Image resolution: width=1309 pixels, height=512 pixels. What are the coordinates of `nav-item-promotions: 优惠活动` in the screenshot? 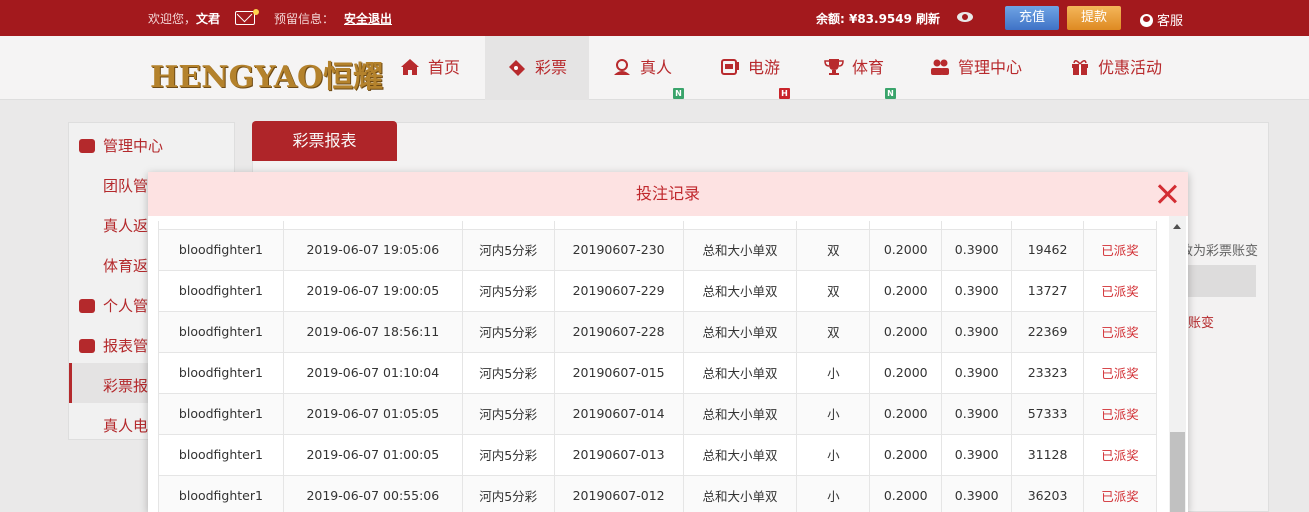 It's located at (1125, 68).